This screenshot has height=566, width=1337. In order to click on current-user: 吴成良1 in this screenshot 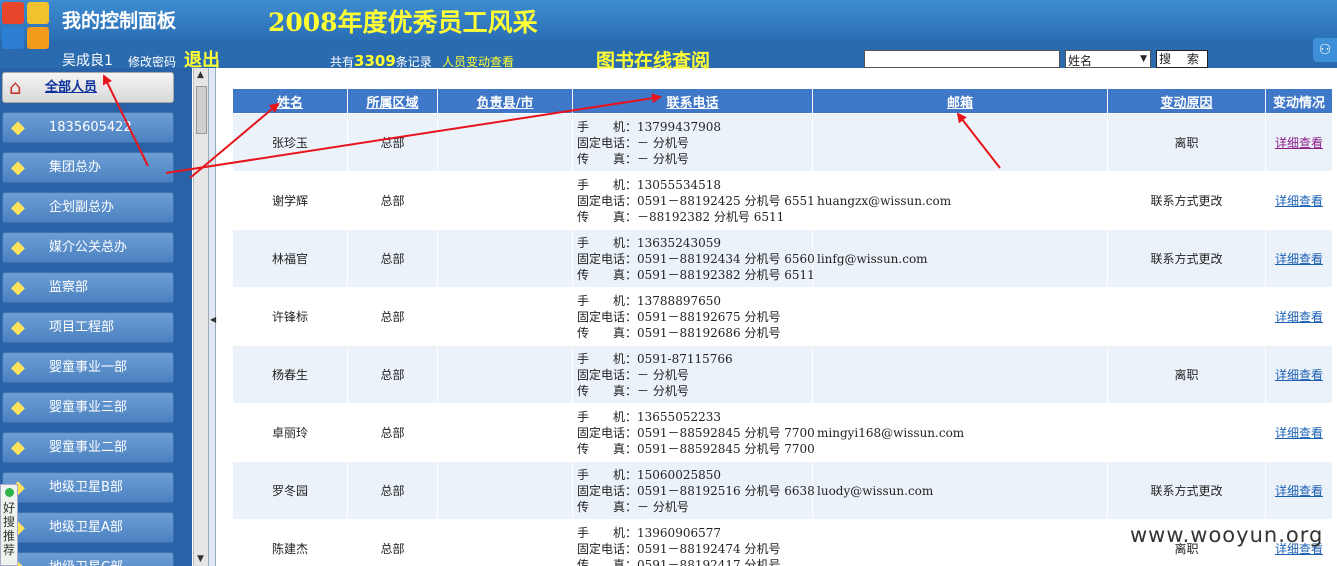, I will do `click(87, 61)`.